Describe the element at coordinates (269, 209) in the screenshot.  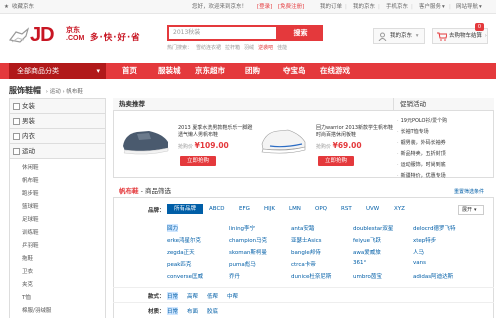
I see `letter-tab: HIJK` at that location.